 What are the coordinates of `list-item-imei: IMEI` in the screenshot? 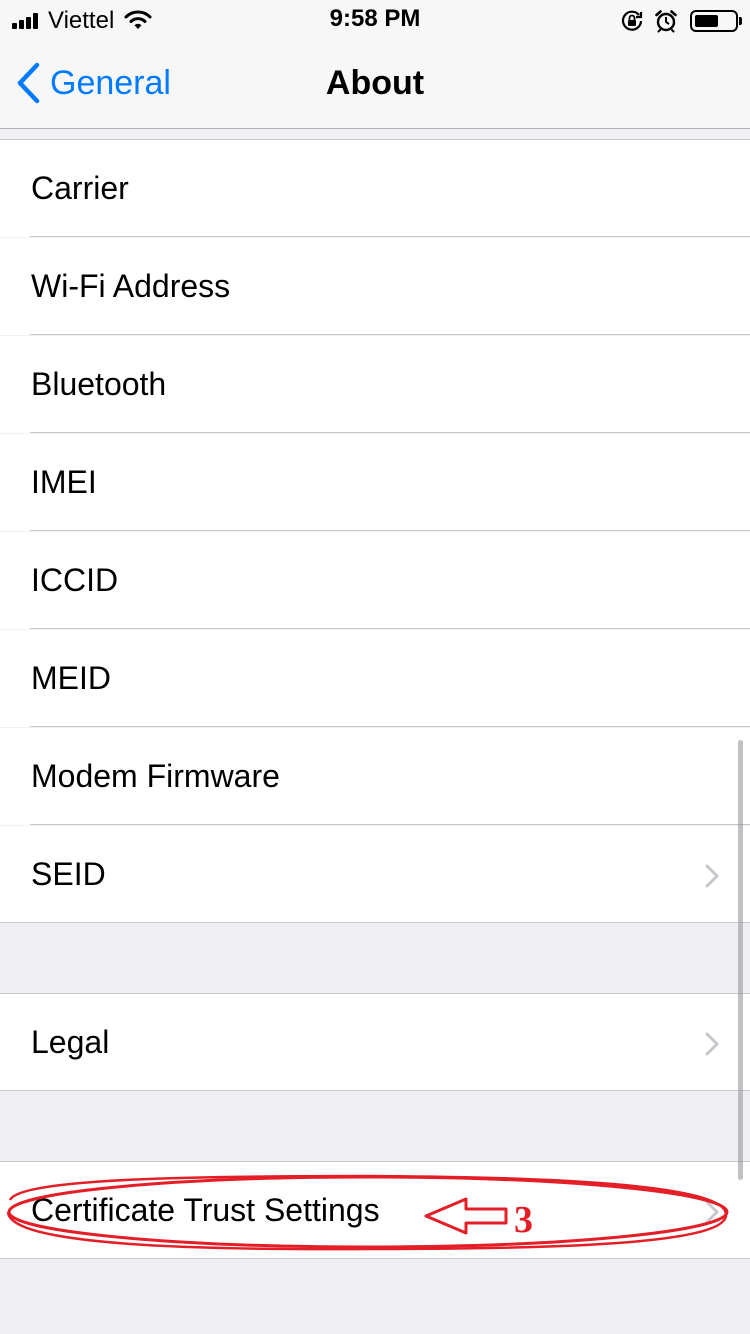 It's located at (375, 482).